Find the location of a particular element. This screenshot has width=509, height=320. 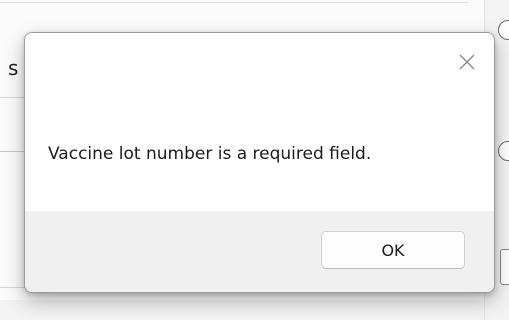

dialog-message: Vaccine lot number is a required field. is located at coordinates (210, 154).